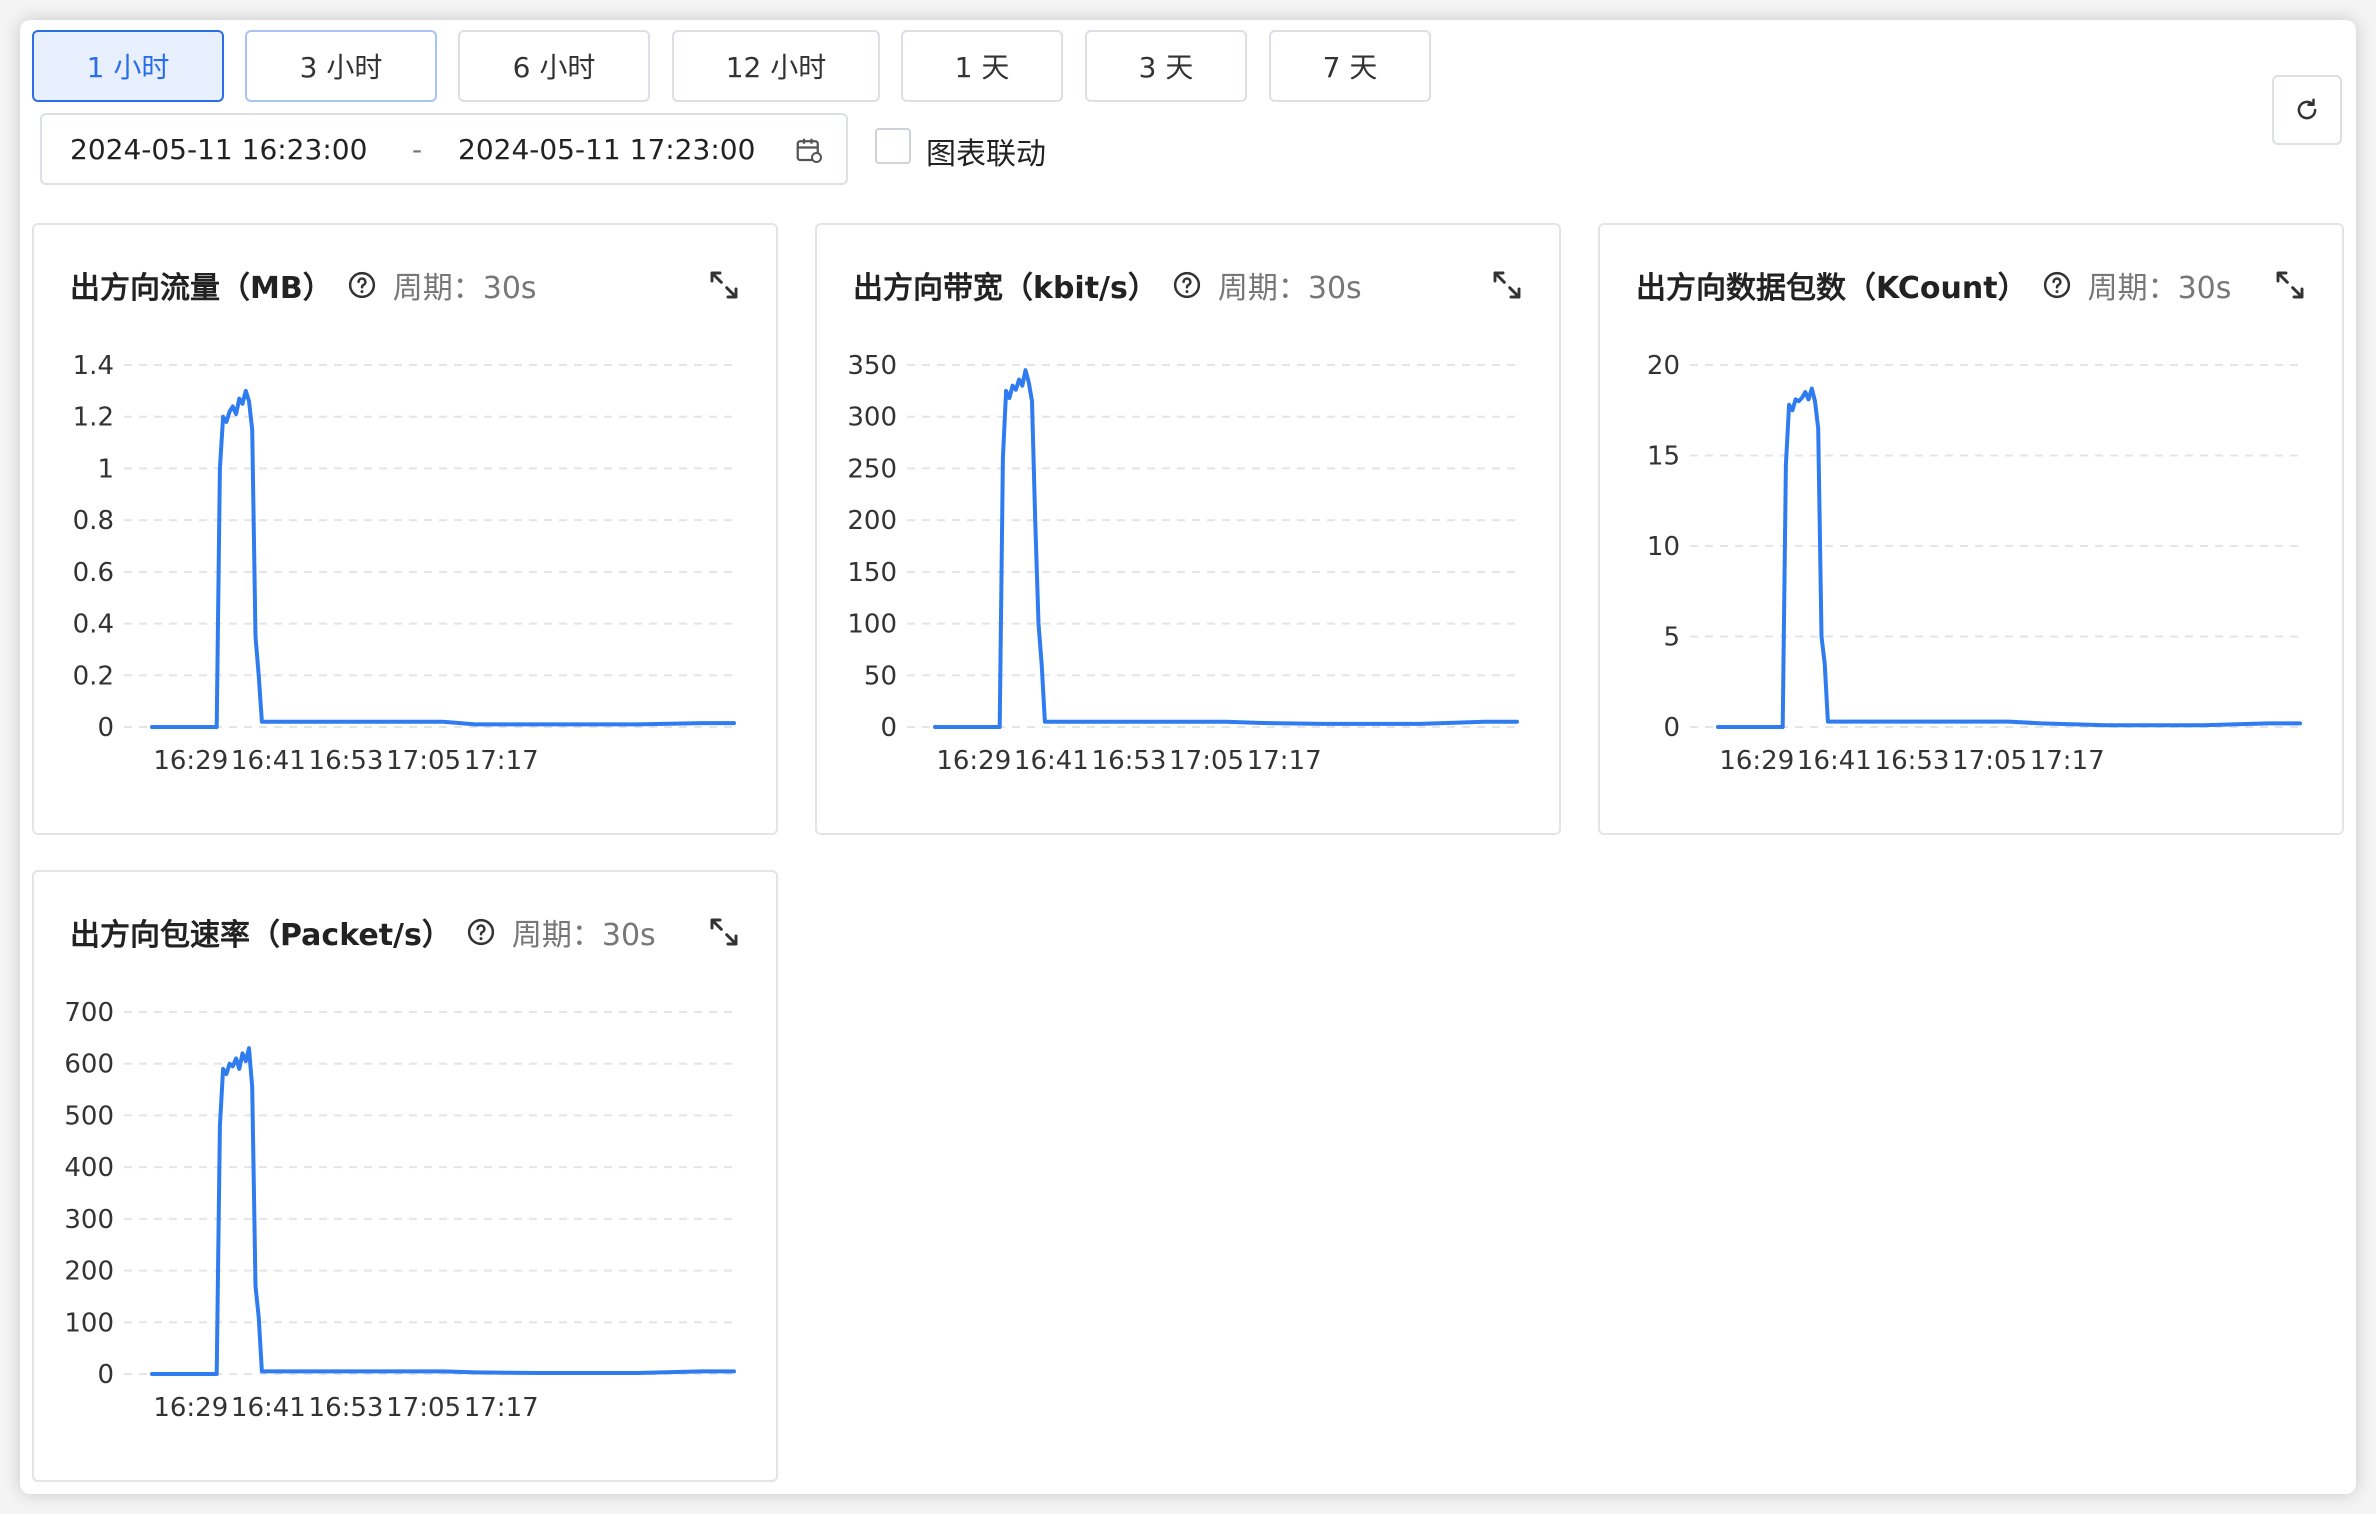 This screenshot has height=1514, width=2376. What do you see at coordinates (872, 573) in the screenshot?
I see `y-tick-label: 150` at bounding box center [872, 573].